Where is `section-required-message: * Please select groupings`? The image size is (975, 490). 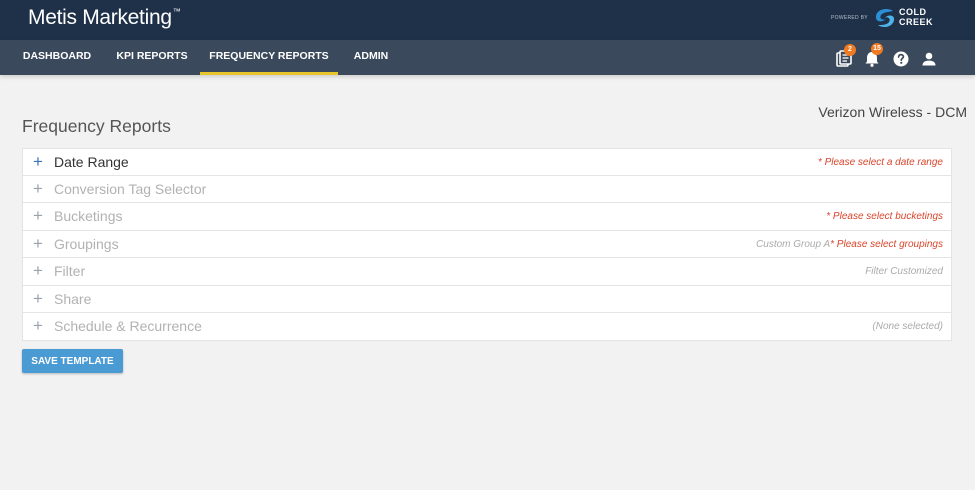
section-required-message: * Please select groupings is located at coordinates (886, 244).